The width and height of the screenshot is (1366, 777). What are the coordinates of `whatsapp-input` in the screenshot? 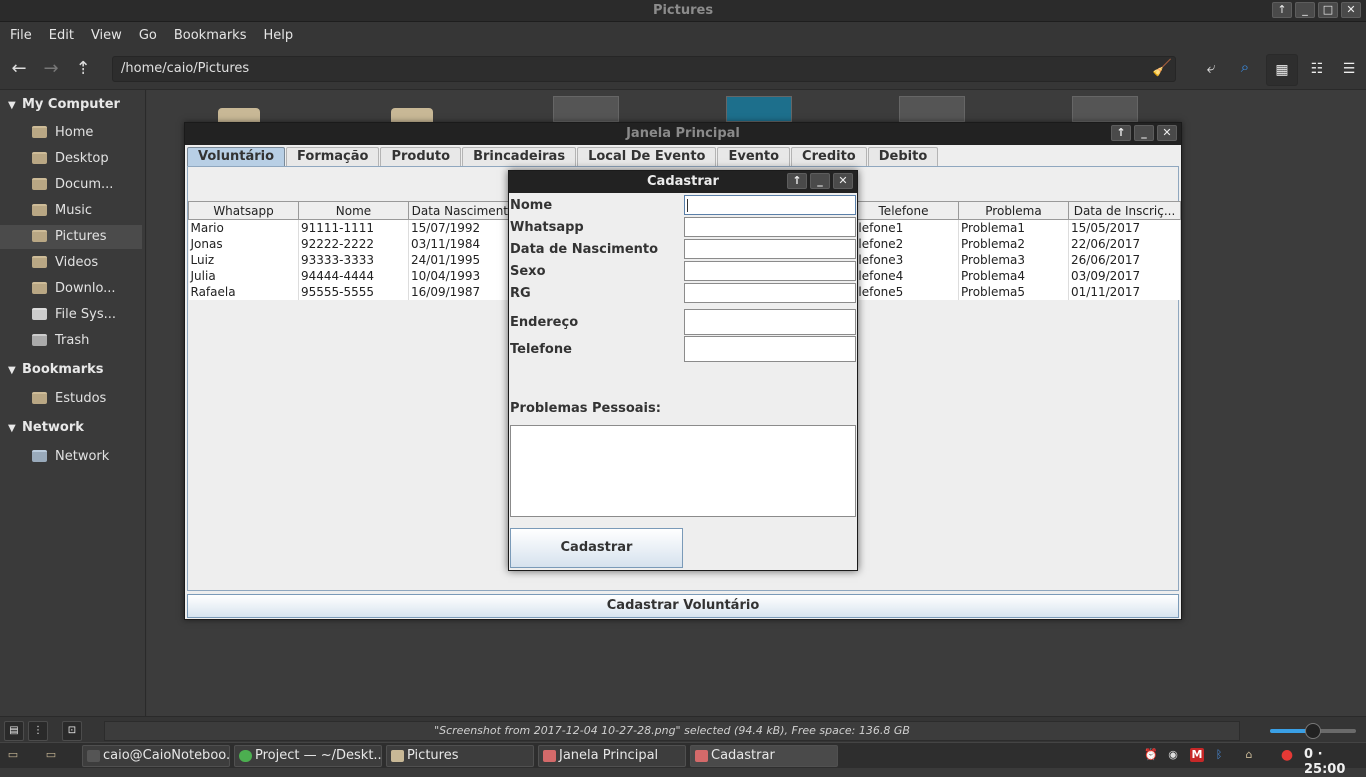 It's located at (770, 227).